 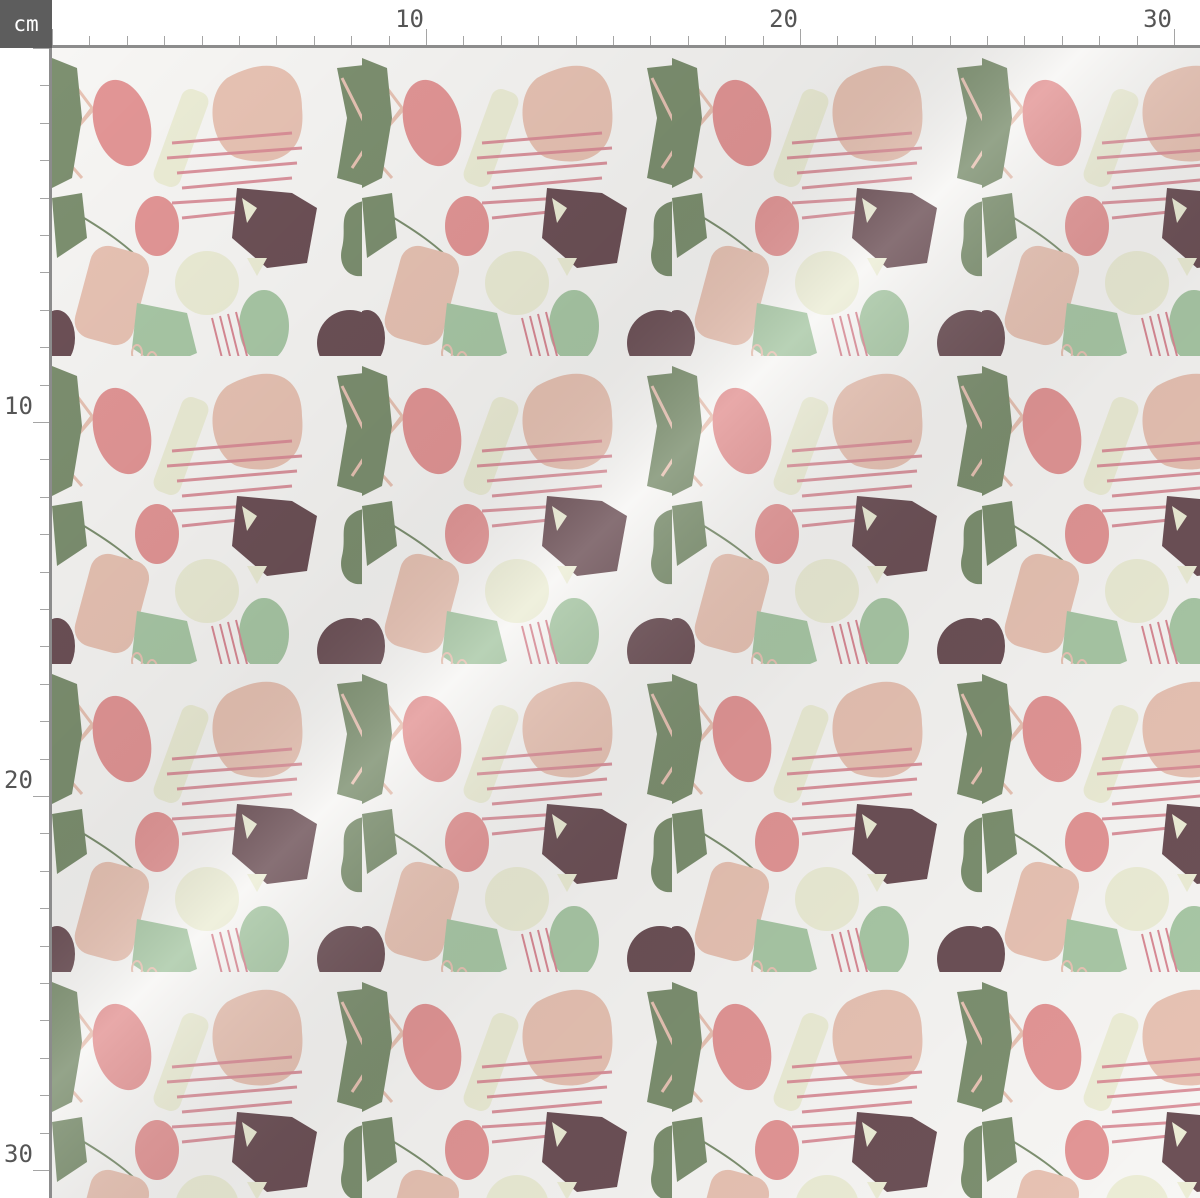 I want to click on ruler-label-top: 30, so click(x=1157, y=19).